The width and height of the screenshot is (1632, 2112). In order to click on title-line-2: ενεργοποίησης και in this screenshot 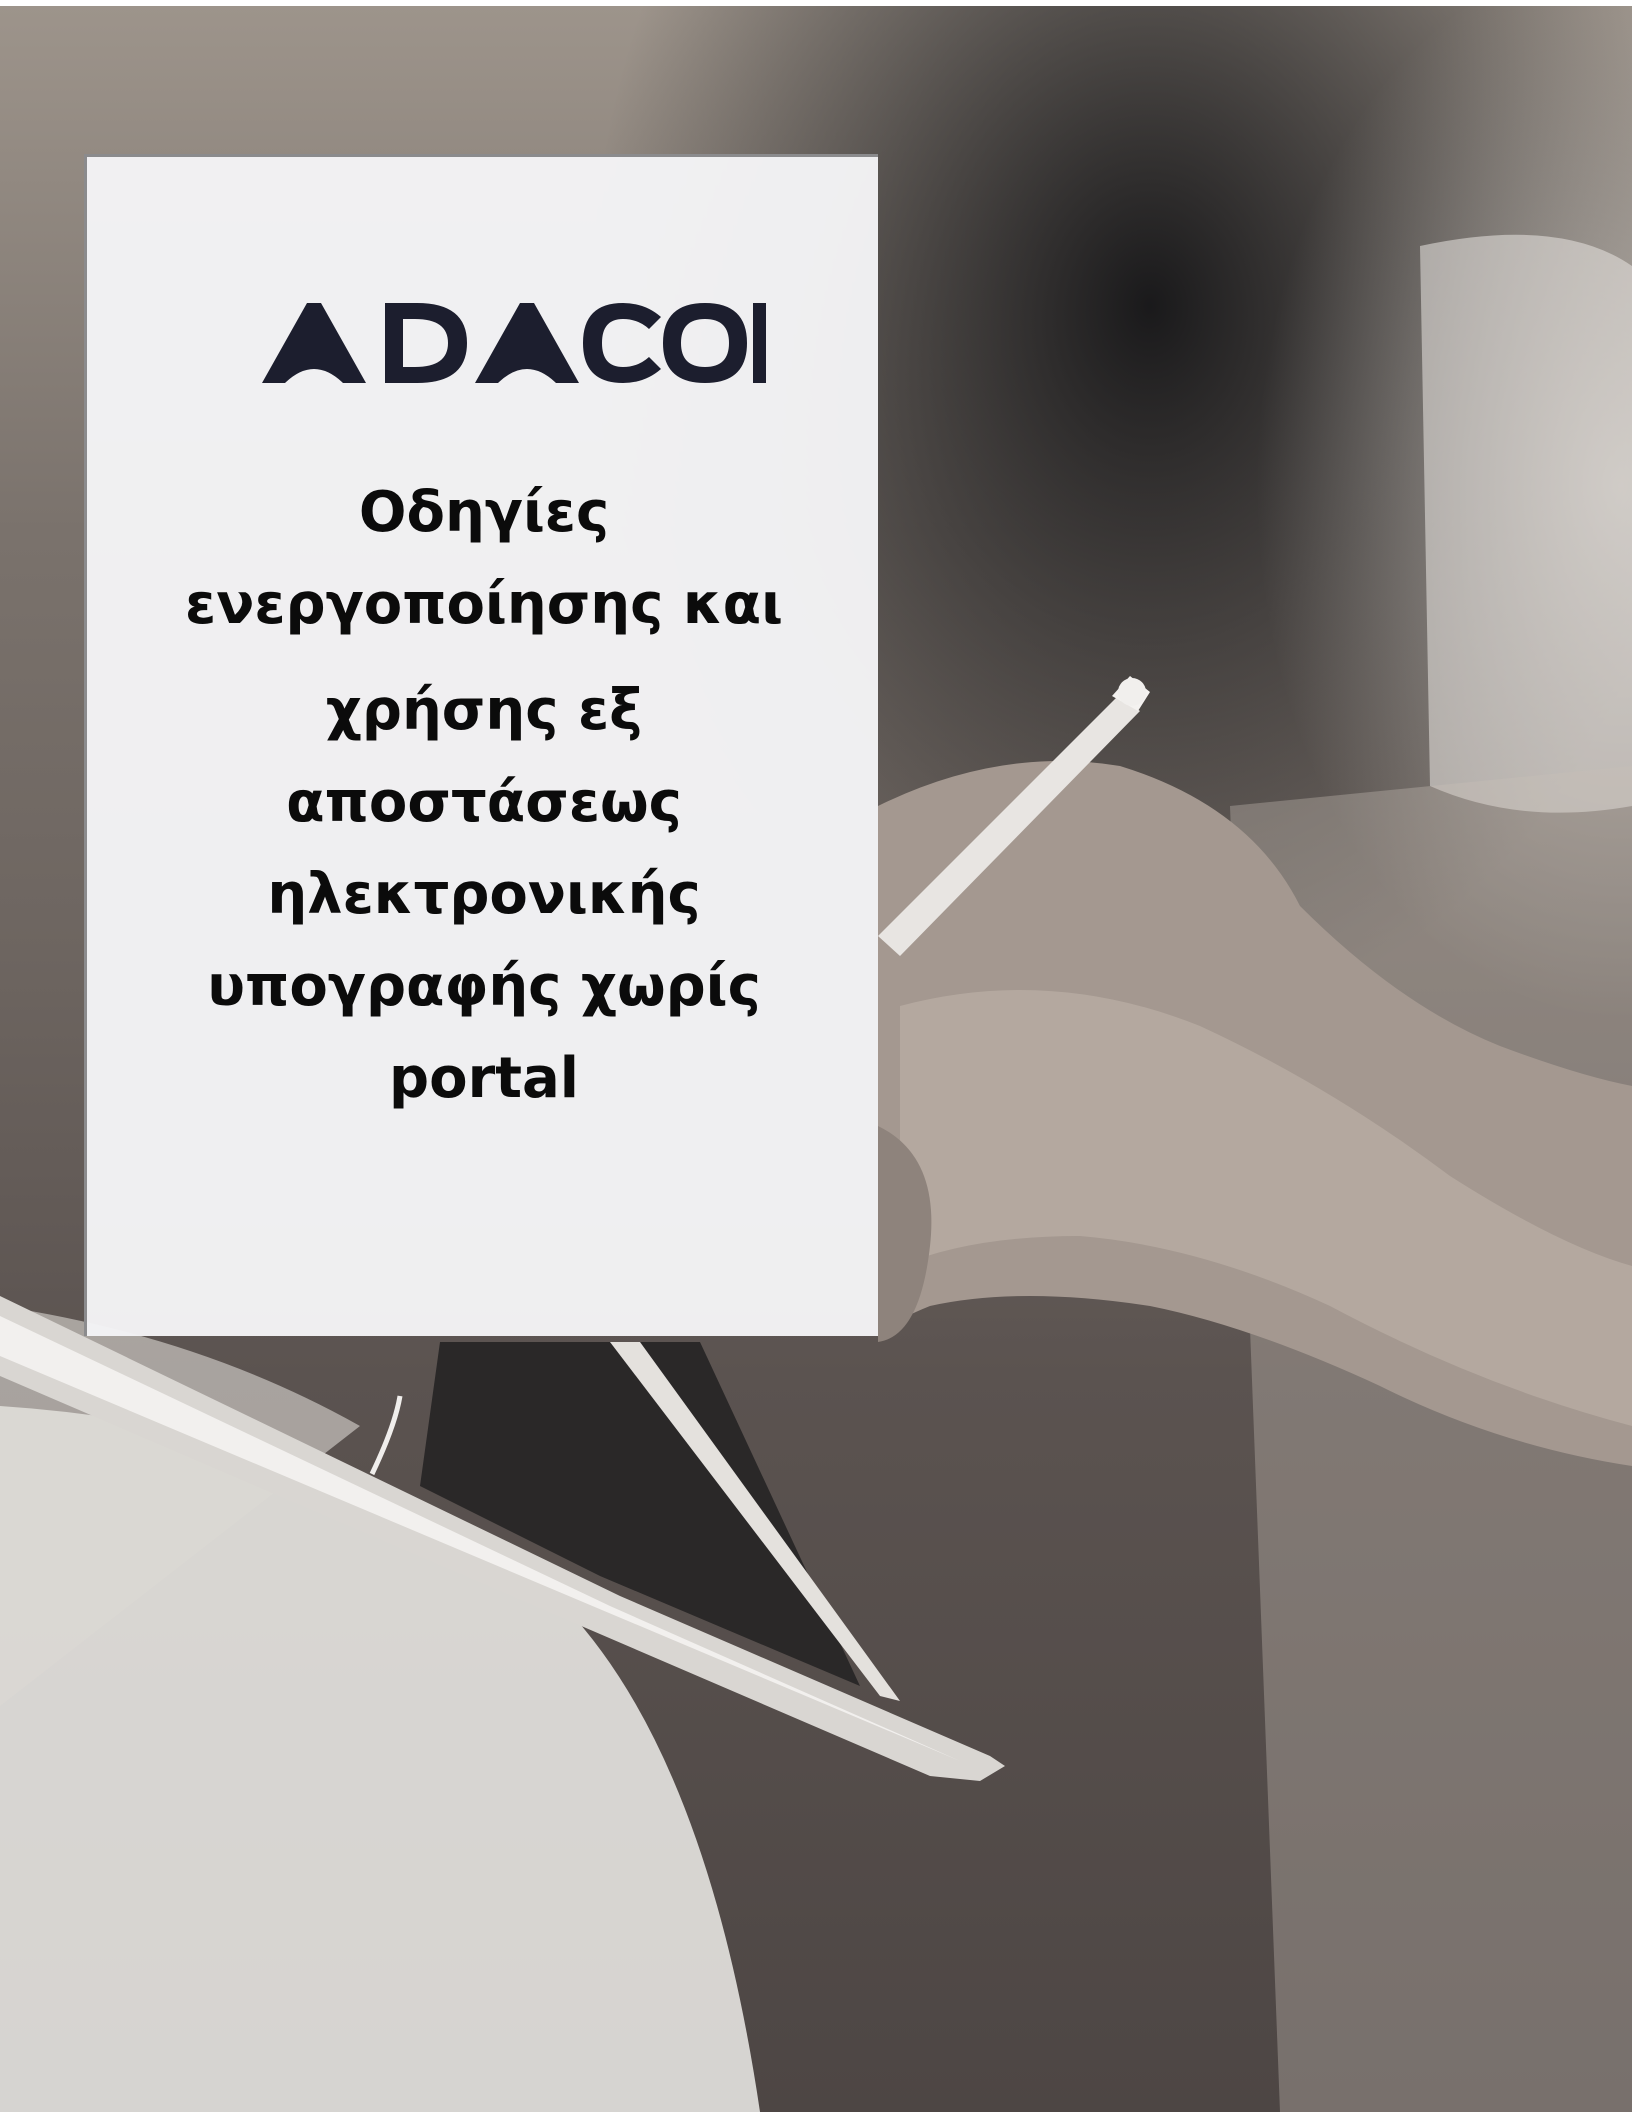, I will do `click(484, 604)`.